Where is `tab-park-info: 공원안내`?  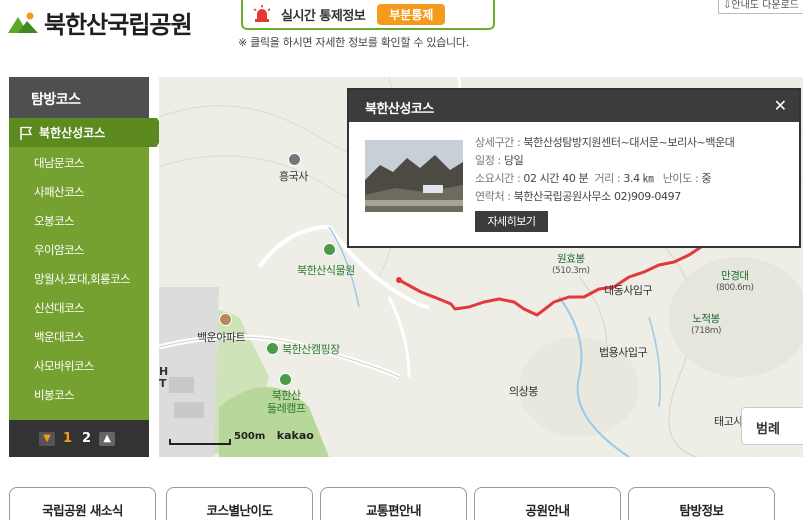 tab-park-info: 공원안내 is located at coordinates (547, 503).